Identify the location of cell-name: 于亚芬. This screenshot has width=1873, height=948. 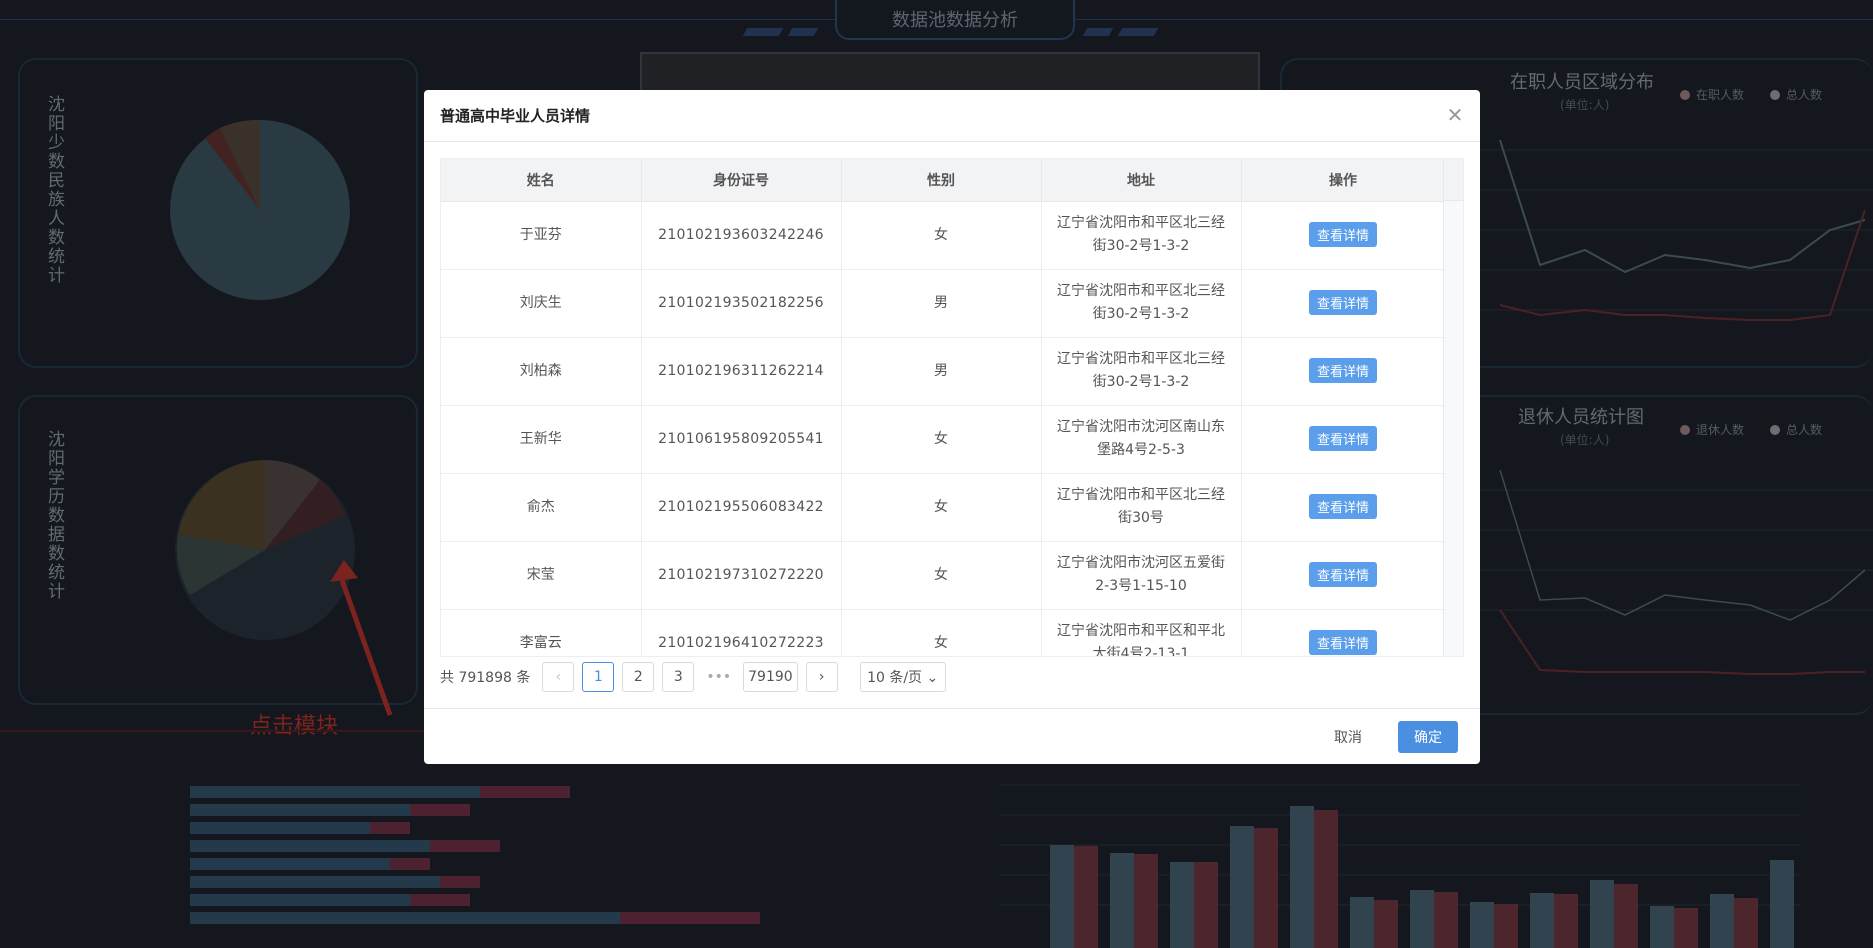
(541, 235).